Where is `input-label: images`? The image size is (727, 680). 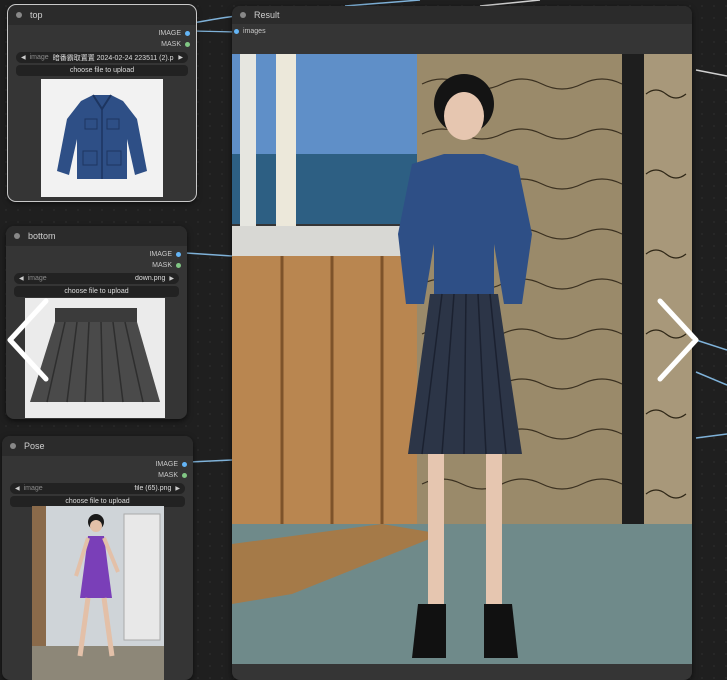 input-label: images is located at coordinates (254, 31).